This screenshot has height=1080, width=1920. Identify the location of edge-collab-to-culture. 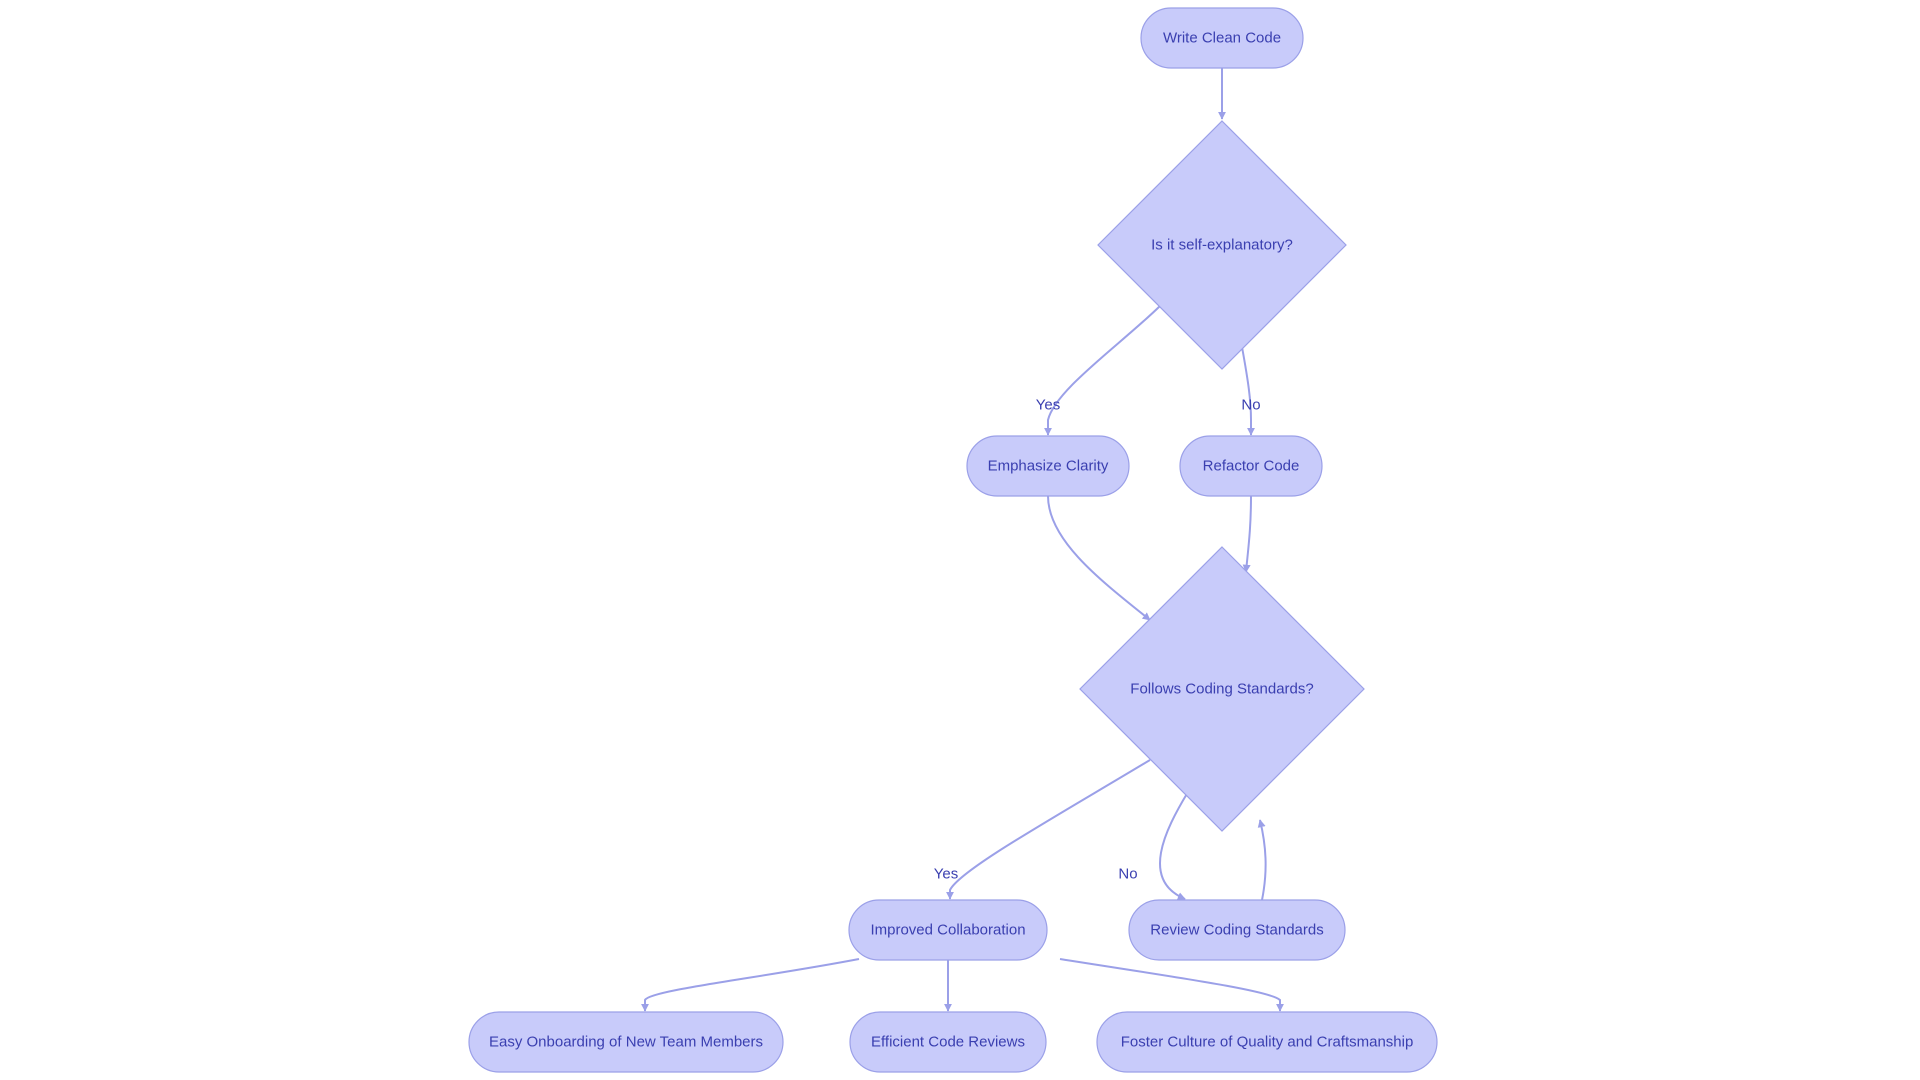
(1171, 985).